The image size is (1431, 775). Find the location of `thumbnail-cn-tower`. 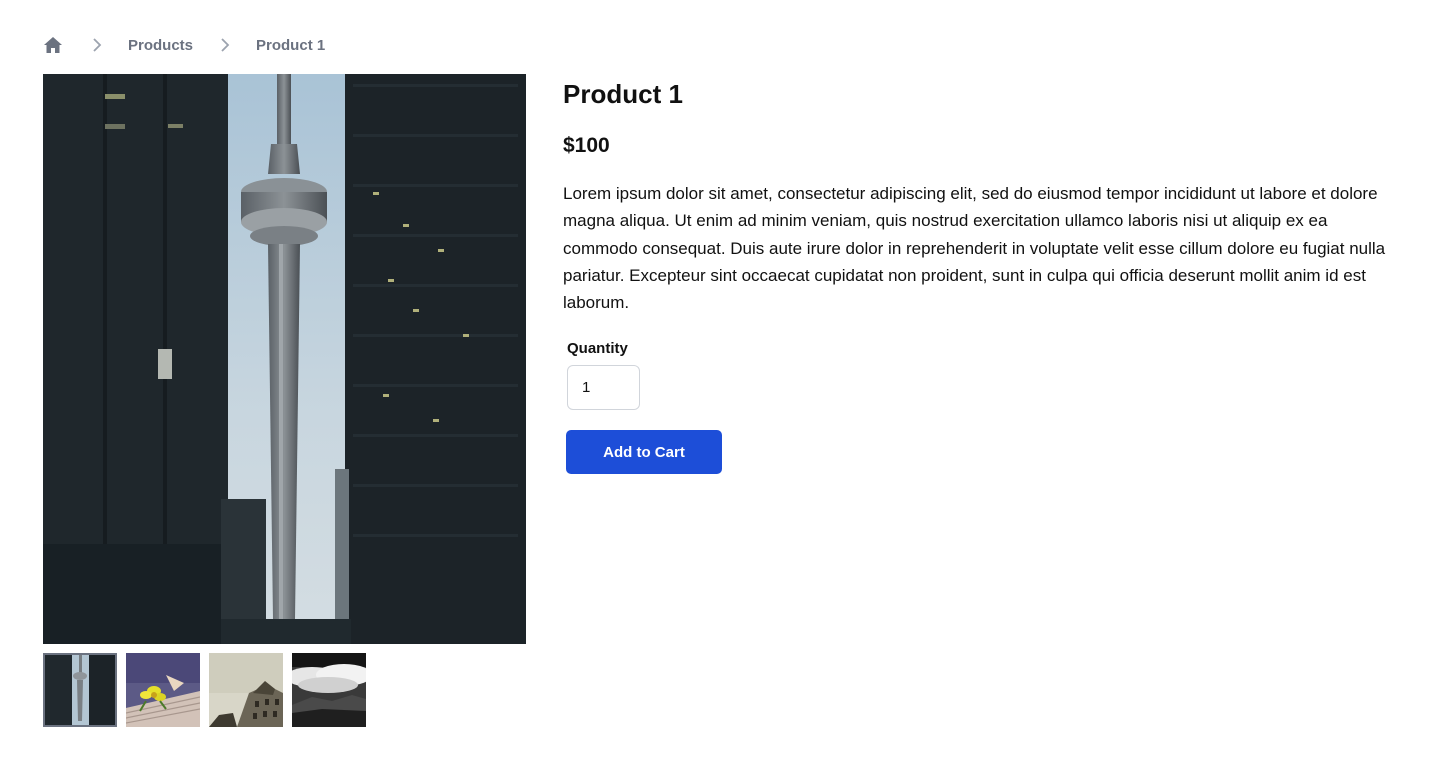

thumbnail-cn-tower is located at coordinates (80, 690).